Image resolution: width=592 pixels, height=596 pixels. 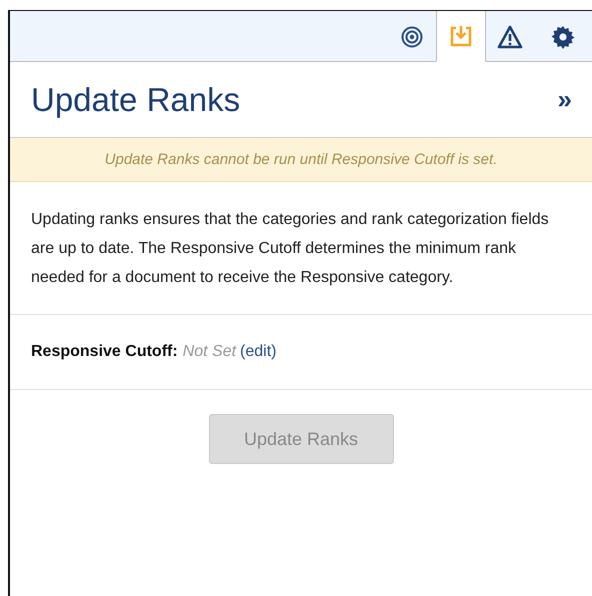 What do you see at coordinates (510, 36) in the screenshot?
I see `warning-icon` at bounding box center [510, 36].